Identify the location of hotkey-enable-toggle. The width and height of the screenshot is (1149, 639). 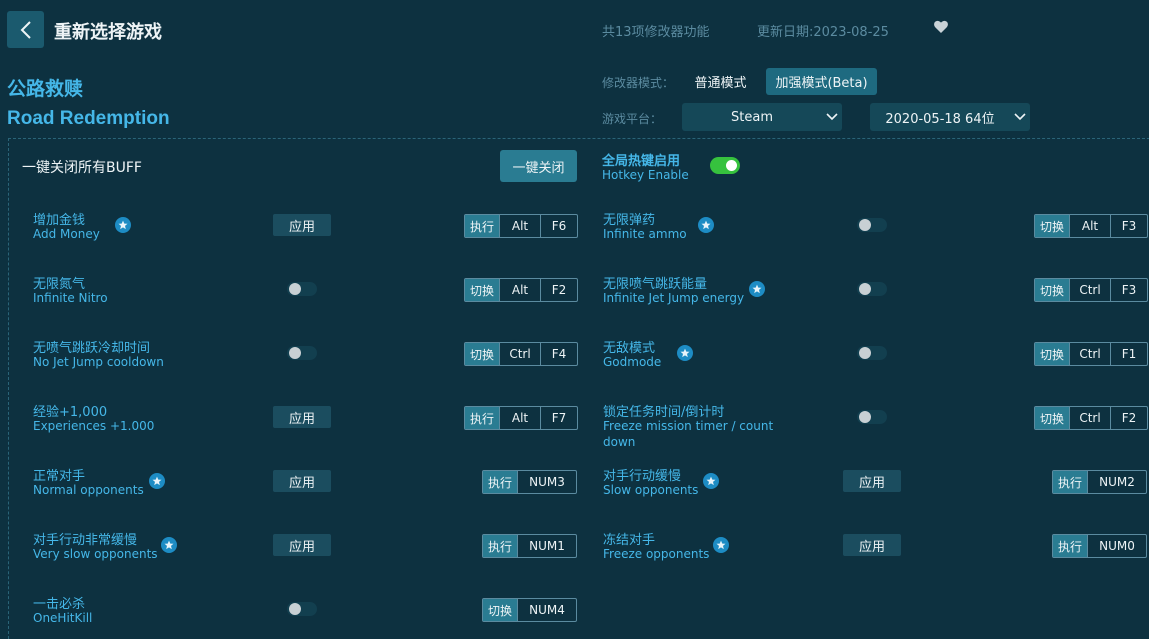
(725, 165).